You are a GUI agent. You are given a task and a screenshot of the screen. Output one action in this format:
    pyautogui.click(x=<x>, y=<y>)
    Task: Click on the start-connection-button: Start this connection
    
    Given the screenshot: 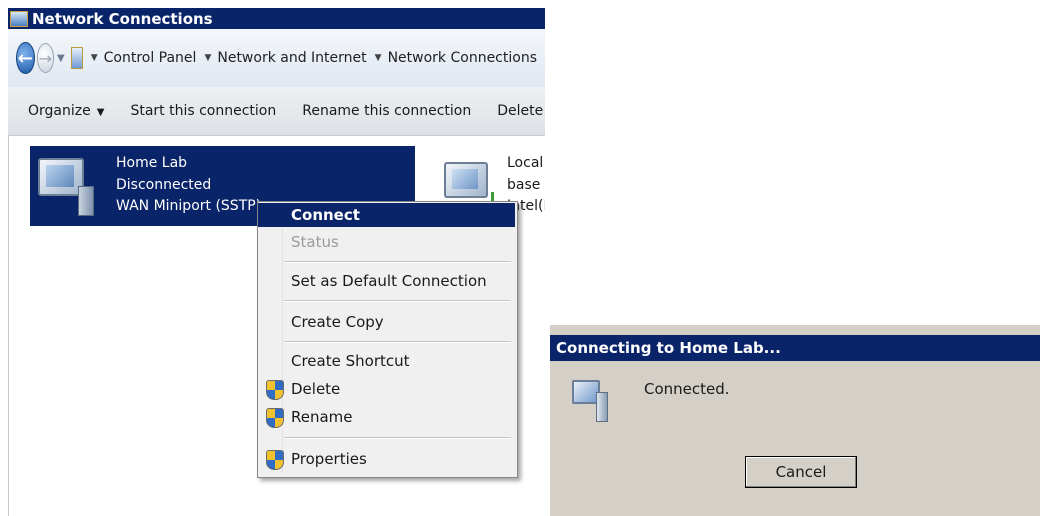 What is the action you would take?
    pyautogui.click(x=203, y=111)
    